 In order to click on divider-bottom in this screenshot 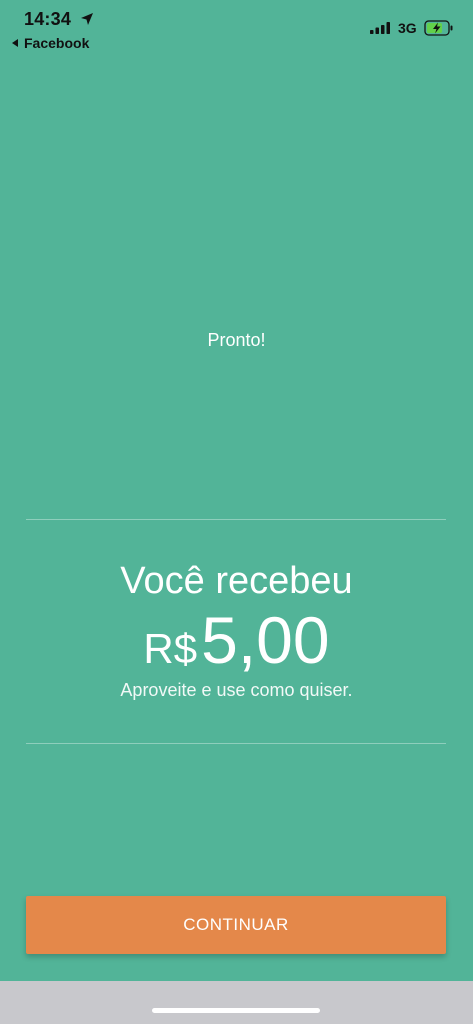, I will do `click(236, 743)`.